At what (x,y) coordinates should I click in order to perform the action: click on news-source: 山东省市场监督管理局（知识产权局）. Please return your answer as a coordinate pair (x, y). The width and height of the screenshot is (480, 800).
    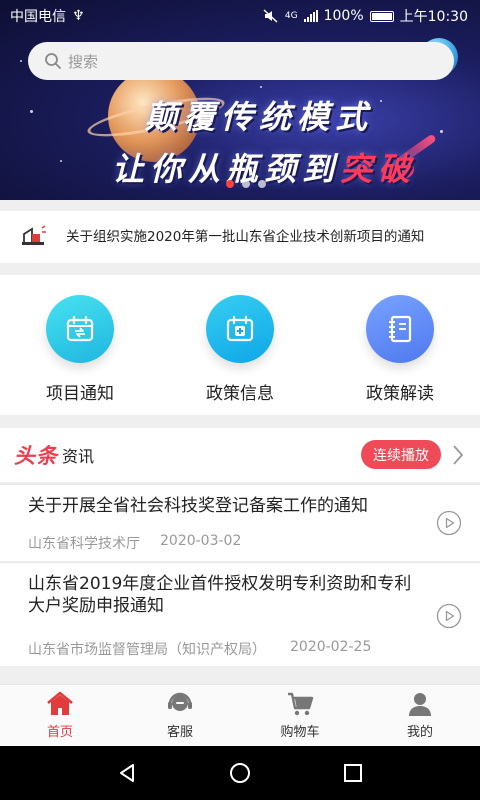
    Looking at the image, I should click on (147, 650).